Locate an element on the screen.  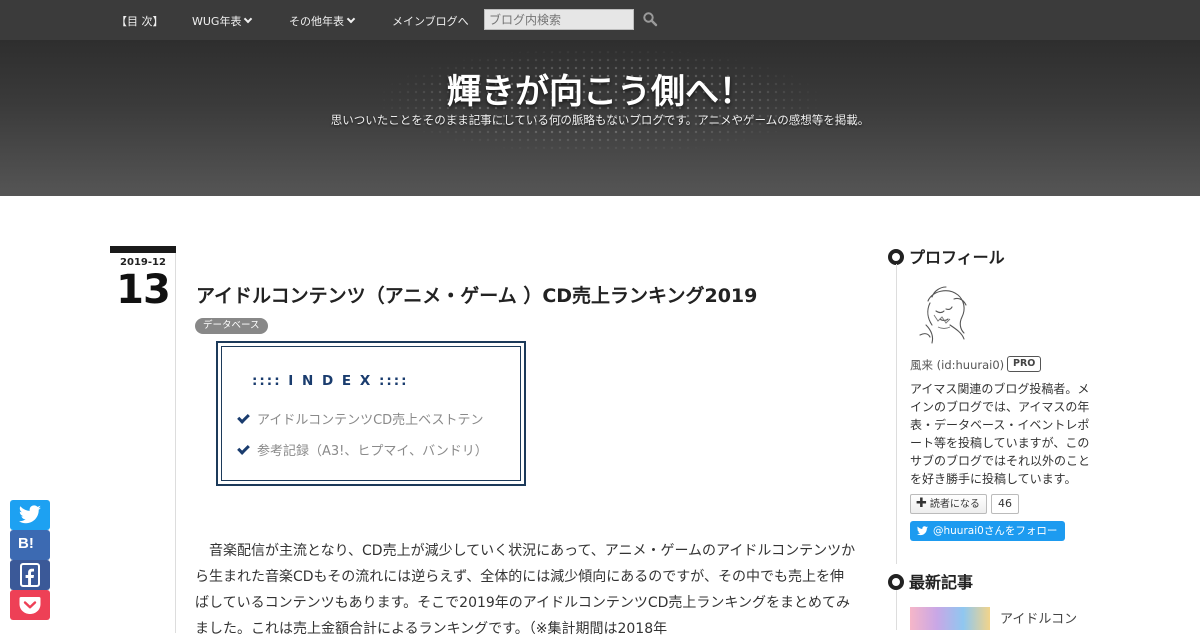
nav-index-link: 【目 次】 is located at coordinates (140, 21).